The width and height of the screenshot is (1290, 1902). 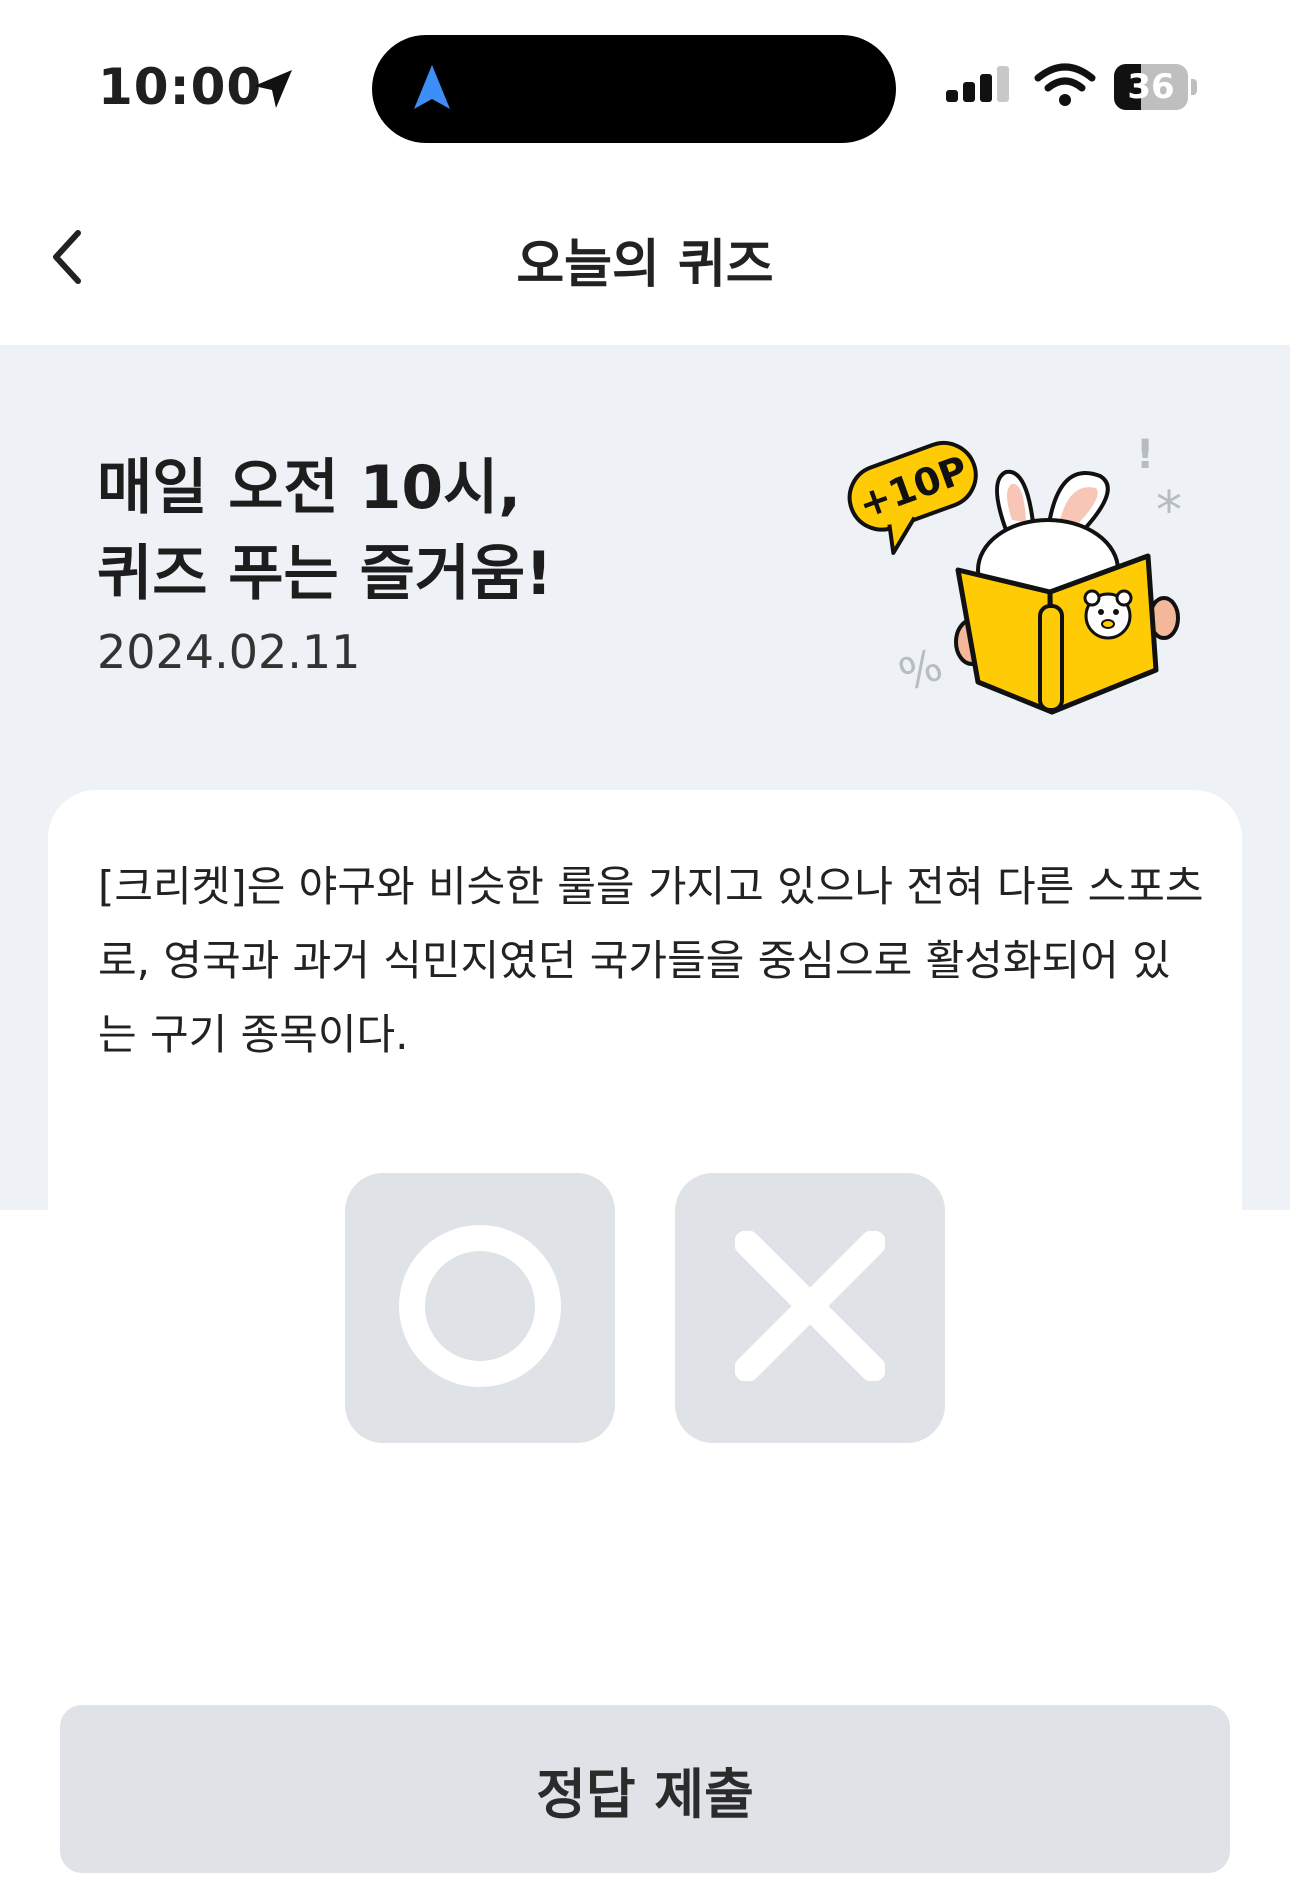 I want to click on hero-title: 매일 오전 10시, 퀴즈 푸는 즐거움!, so click(x=325, y=531).